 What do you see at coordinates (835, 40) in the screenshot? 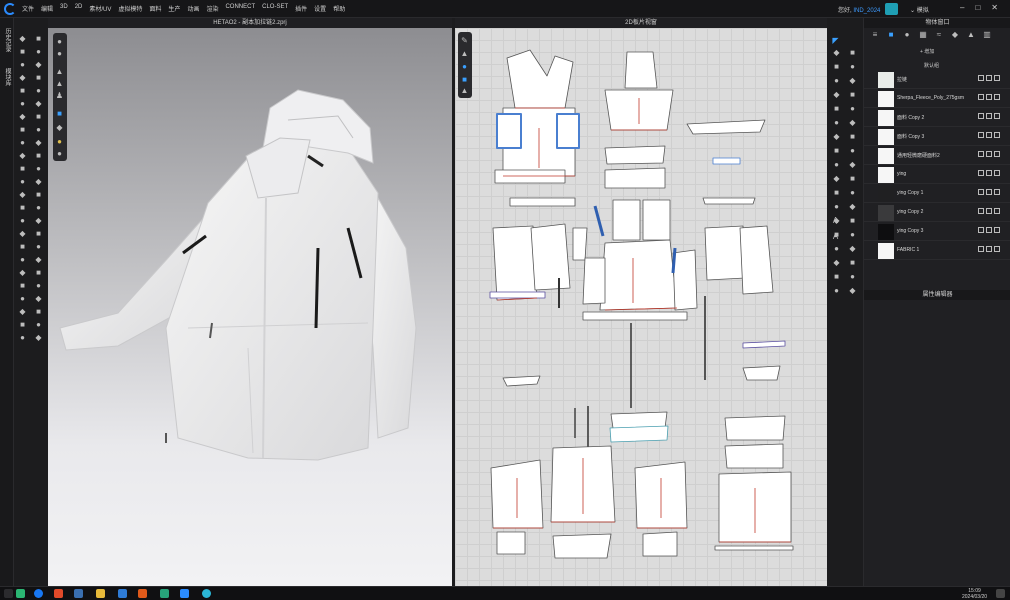
I see `select-pattern-icon: ◤` at bounding box center [835, 40].